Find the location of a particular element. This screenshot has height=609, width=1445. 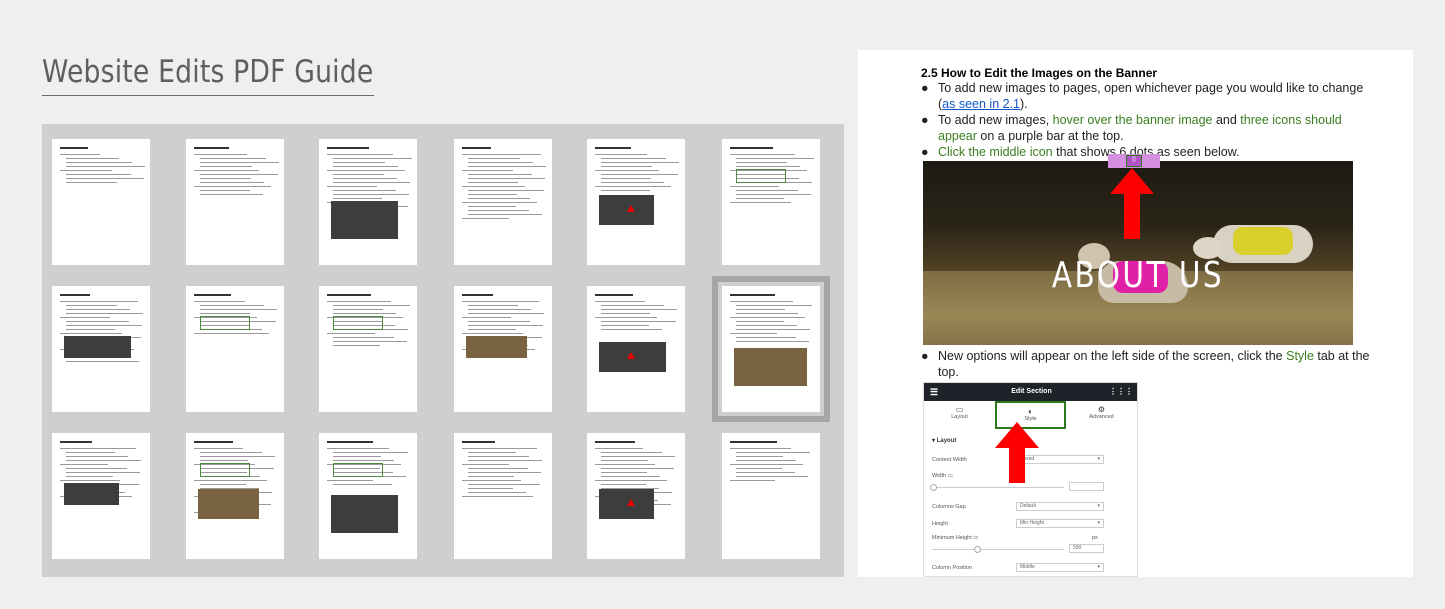

section-link: as seen in 2.1 is located at coordinates (981, 104).